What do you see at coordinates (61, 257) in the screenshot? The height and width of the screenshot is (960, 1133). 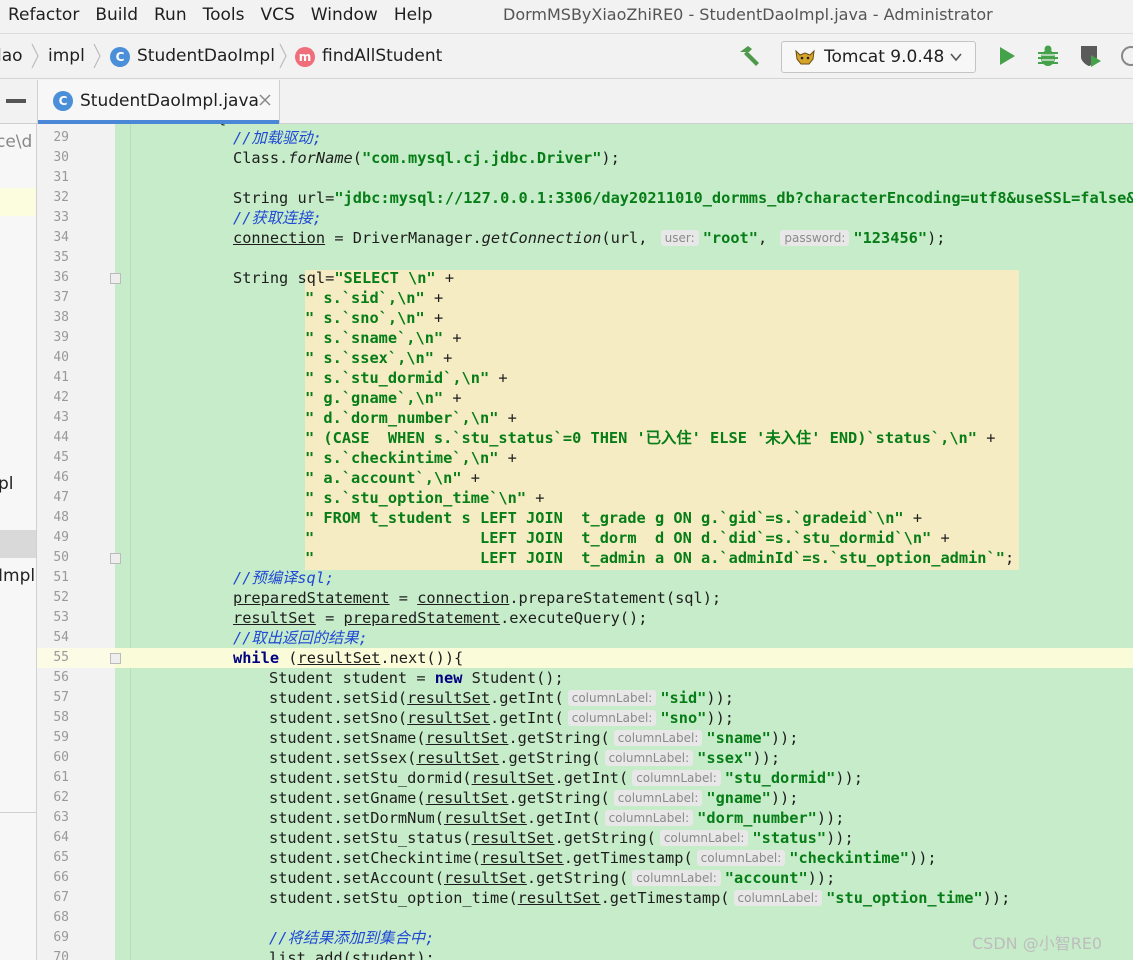 I see `line-number: 35` at bounding box center [61, 257].